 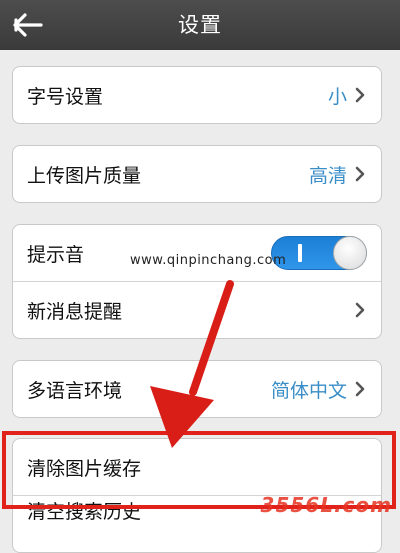 I want to click on language-row: 多语言环境 简体中文, so click(x=197, y=389).